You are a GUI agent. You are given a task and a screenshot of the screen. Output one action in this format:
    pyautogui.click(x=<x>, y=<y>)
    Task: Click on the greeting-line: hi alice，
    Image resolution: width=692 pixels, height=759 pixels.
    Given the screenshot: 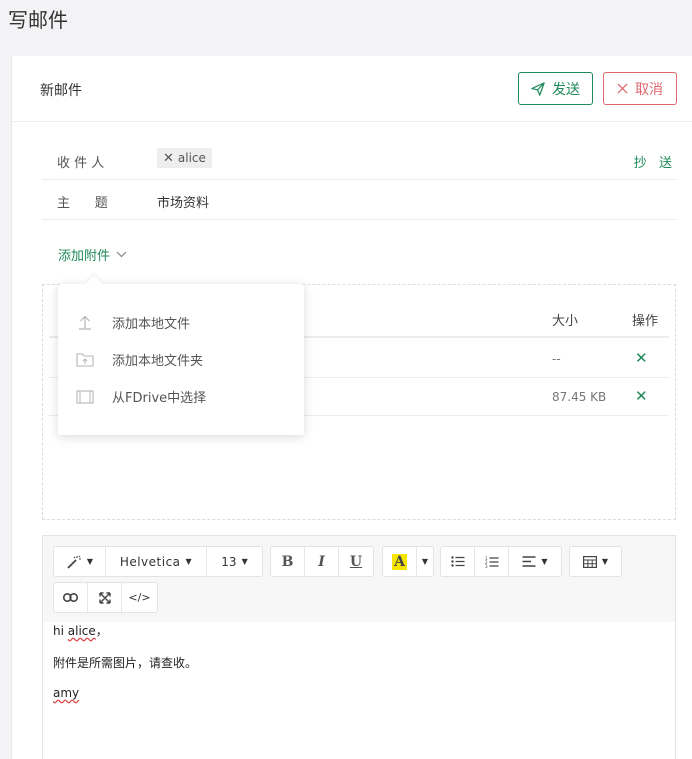 What is the action you would take?
    pyautogui.click(x=80, y=630)
    